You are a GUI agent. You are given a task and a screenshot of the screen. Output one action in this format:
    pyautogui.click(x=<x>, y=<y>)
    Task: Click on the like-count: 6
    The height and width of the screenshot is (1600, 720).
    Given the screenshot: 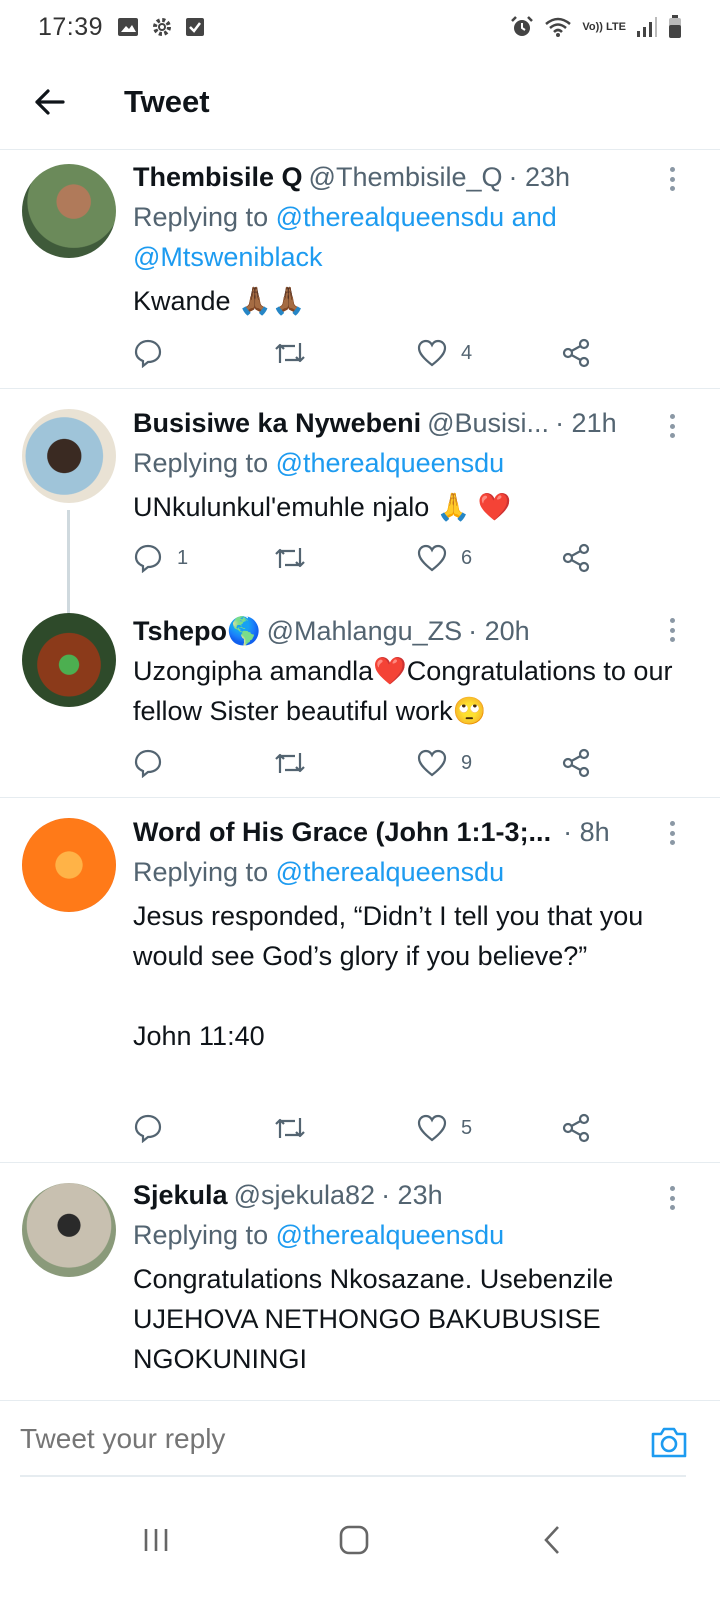 What is the action you would take?
    pyautogui.click(x=467, y=557)
    